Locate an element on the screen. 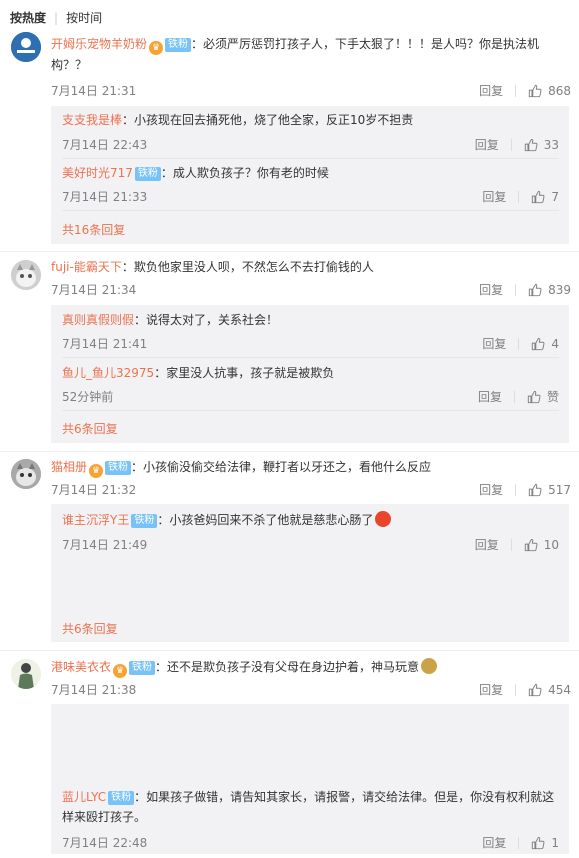 This screenshot has height=858, width=579. comment-time: 7月14日 21:38 is located at coordinates (94, 690).